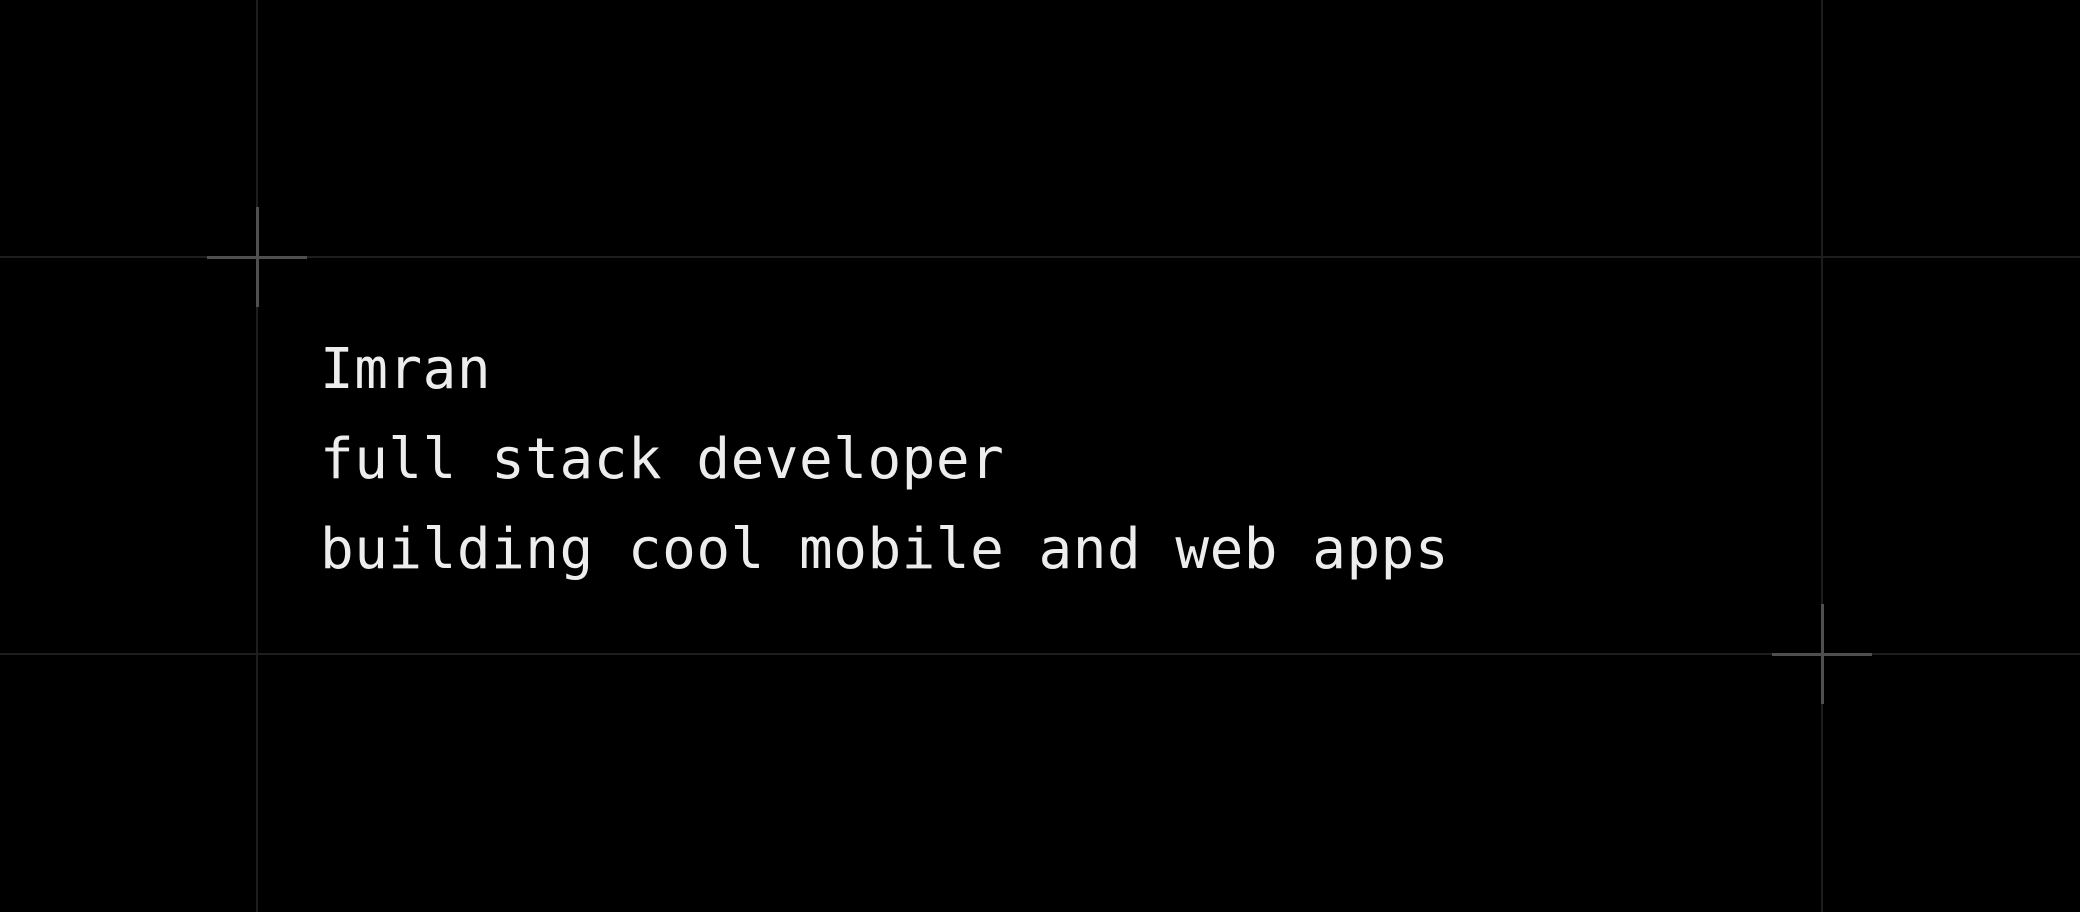 This screenshot has width=2080, height=912. I want to click on profile-name: Imran, so click(406, 369).